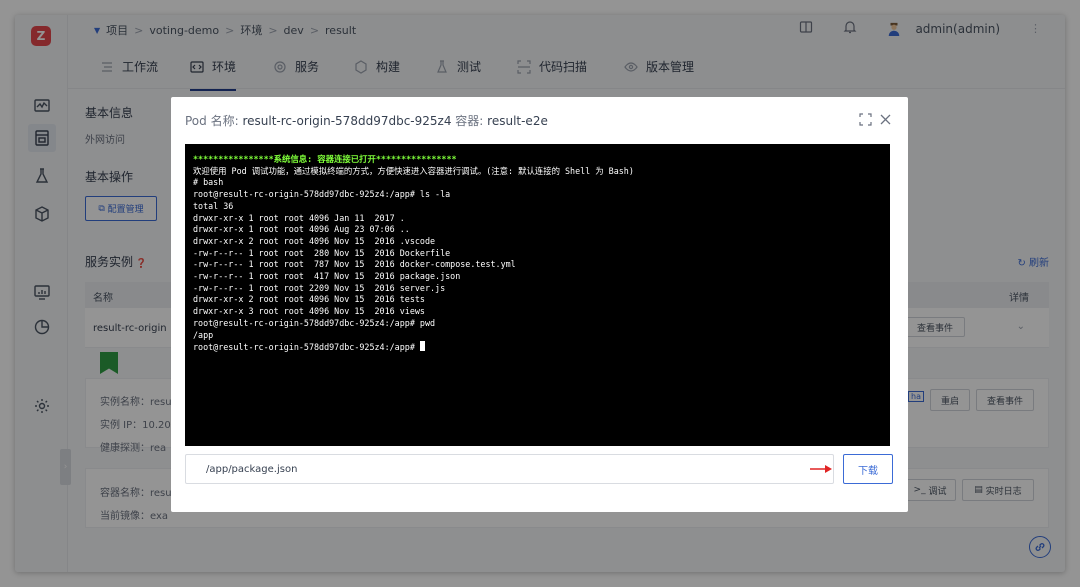  Describe the element at coordinates (203, 334) in the screenshot. I see `terminal-line: /app` at that location.